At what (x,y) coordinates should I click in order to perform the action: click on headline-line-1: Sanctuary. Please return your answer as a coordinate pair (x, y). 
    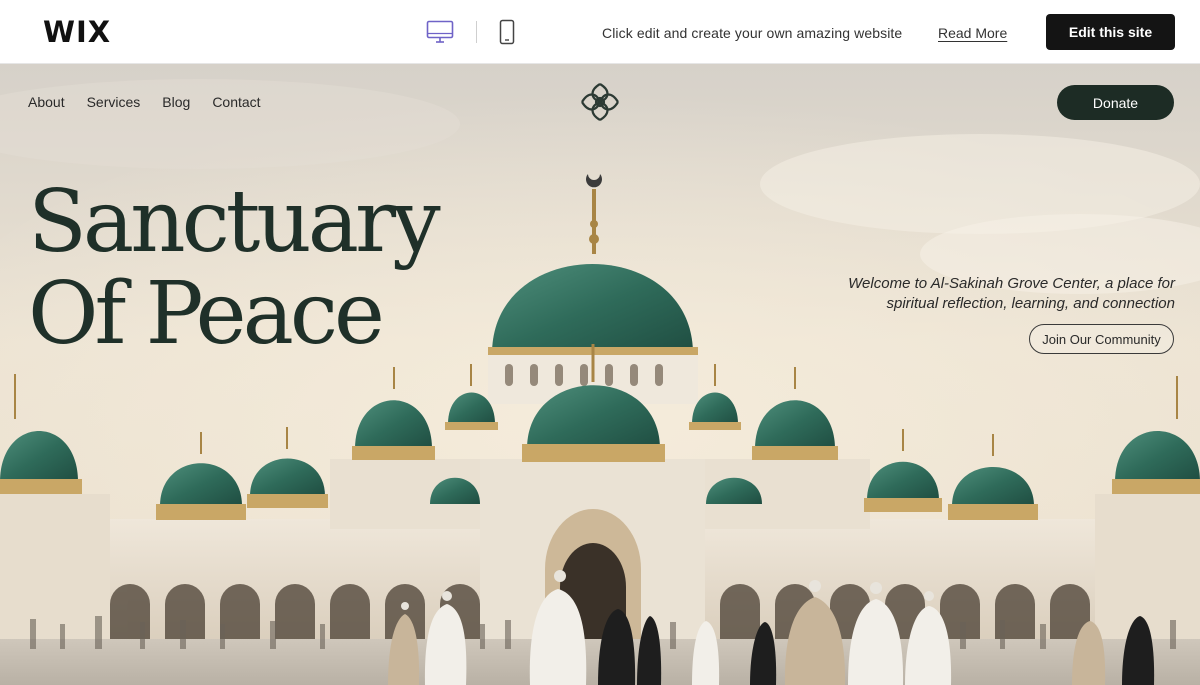
    Looking at the image, I should click on (234, 222).